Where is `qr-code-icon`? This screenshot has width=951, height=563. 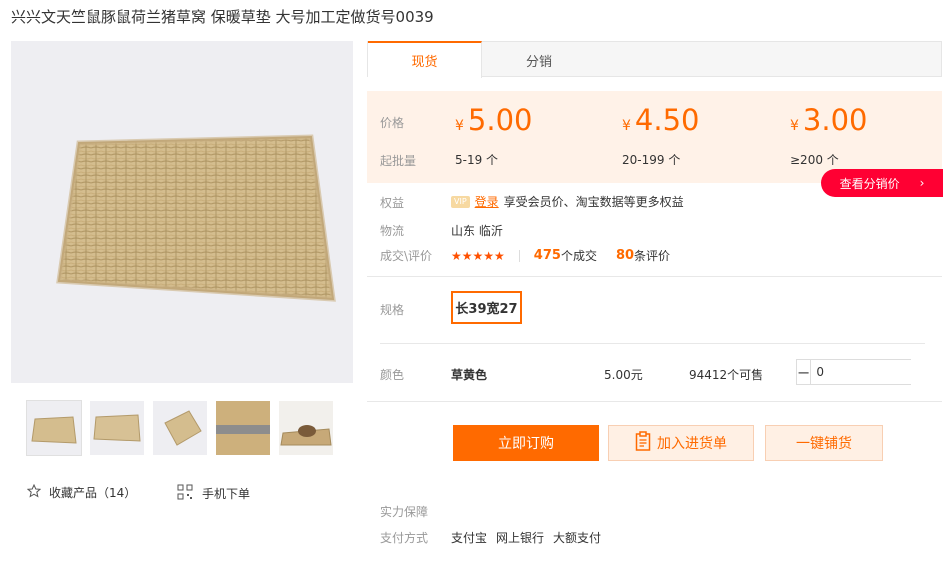 qr-code-icon is located at coordinates (185, 493).